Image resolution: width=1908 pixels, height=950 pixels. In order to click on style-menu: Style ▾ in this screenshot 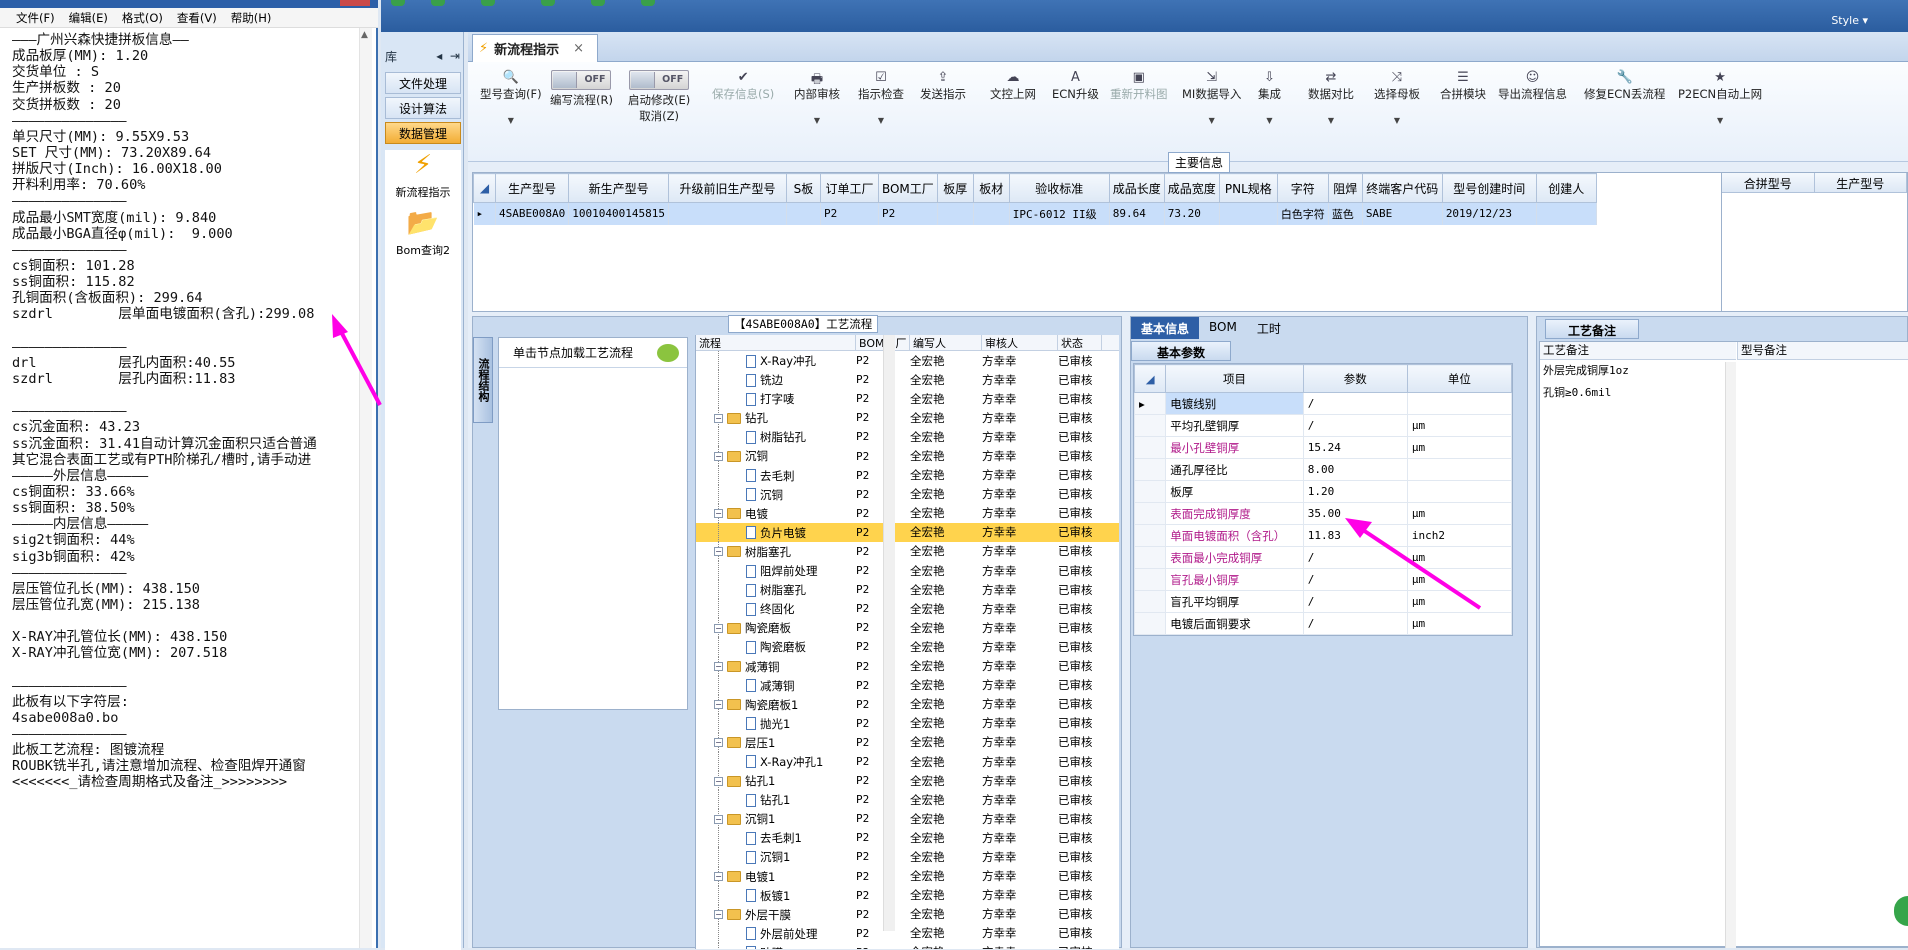, I will do `click(1849, 20)`.